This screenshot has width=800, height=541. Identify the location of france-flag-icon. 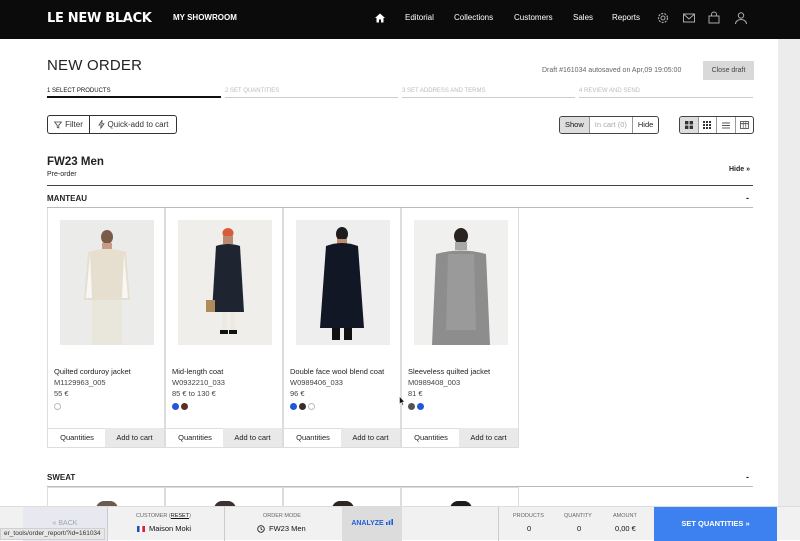
(141, 529).